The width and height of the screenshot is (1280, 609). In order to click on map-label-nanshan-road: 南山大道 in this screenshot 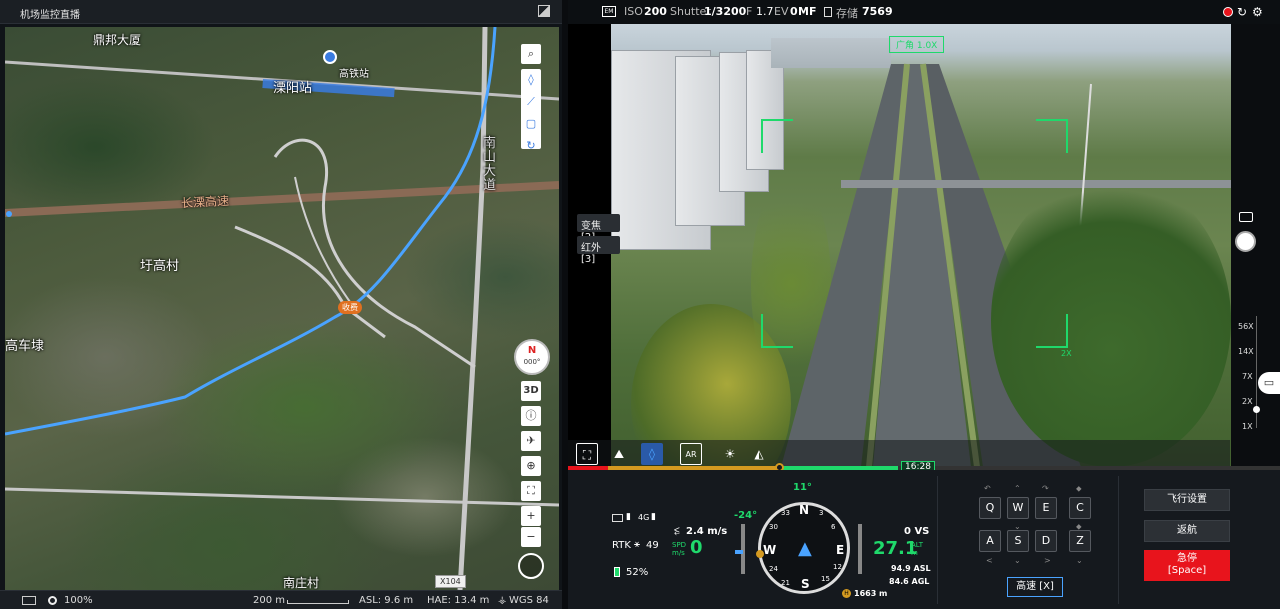, I will do `click(490, 164)`.